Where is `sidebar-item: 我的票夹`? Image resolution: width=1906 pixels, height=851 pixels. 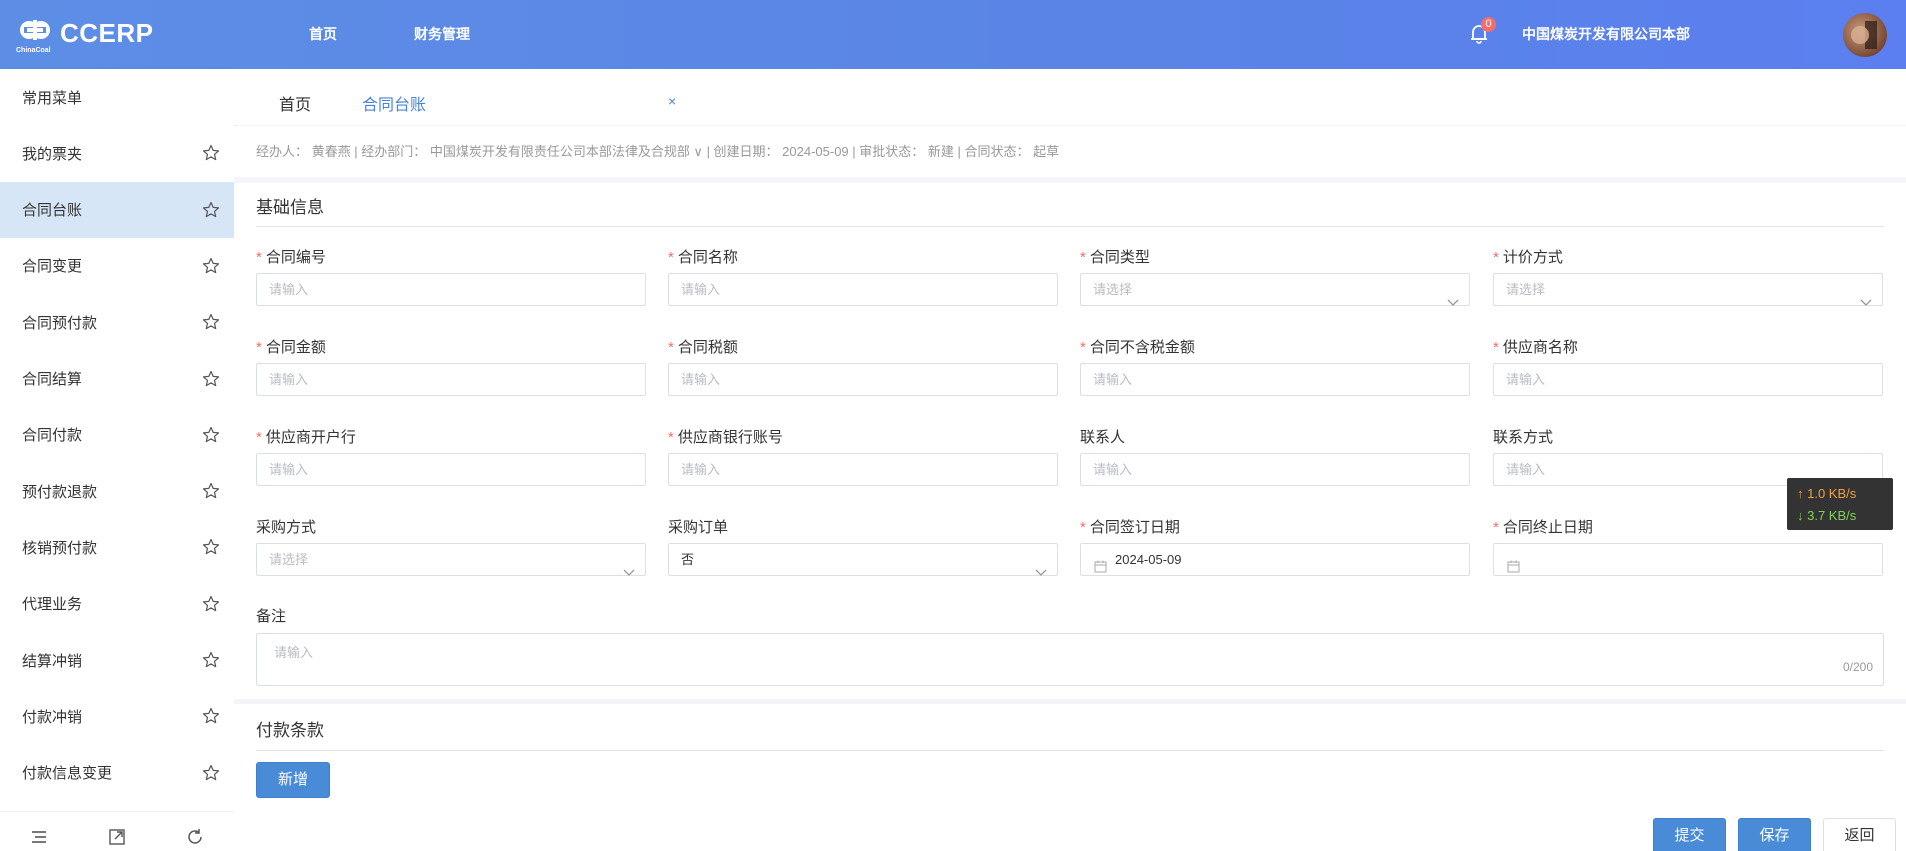 sidebar-item: 我的票夹 is located at coordinates (117, 153).